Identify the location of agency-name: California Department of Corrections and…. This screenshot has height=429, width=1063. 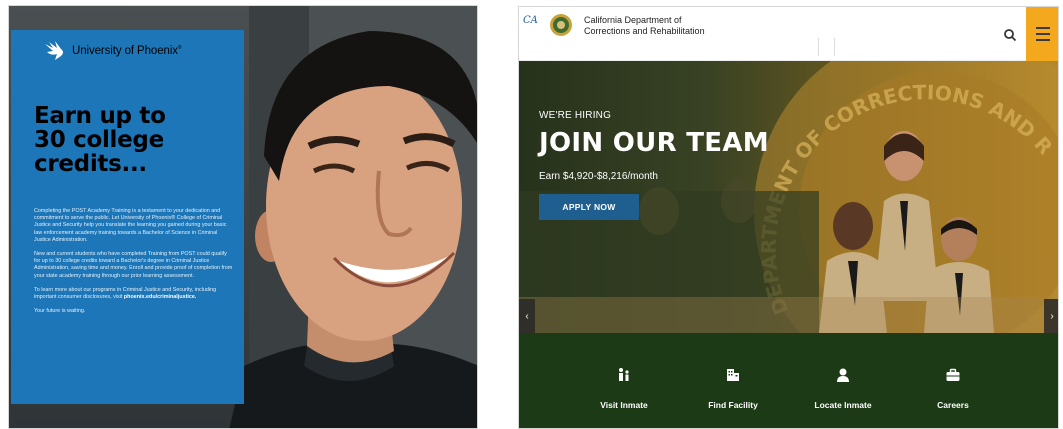
(644, 26).